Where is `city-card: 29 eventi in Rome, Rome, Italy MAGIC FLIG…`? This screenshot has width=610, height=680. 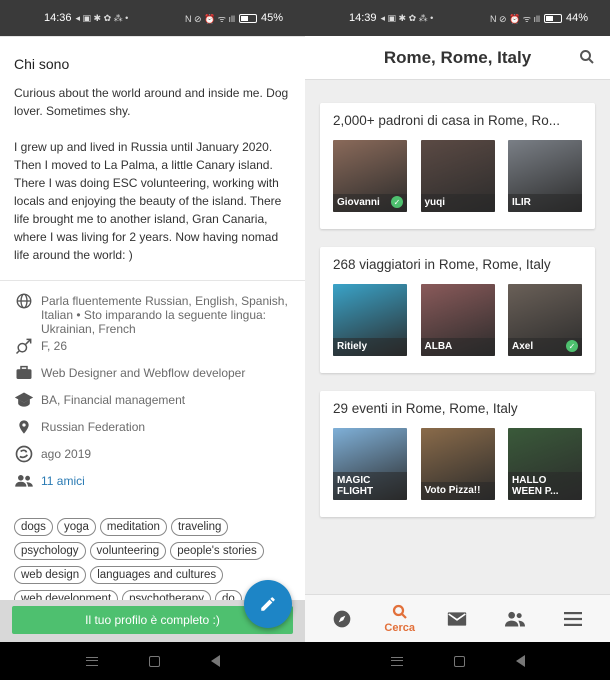 city-card: 29 eventi in Rome, Rome, Italy MAGIC FLIG… is located at coordinates (457, 454).